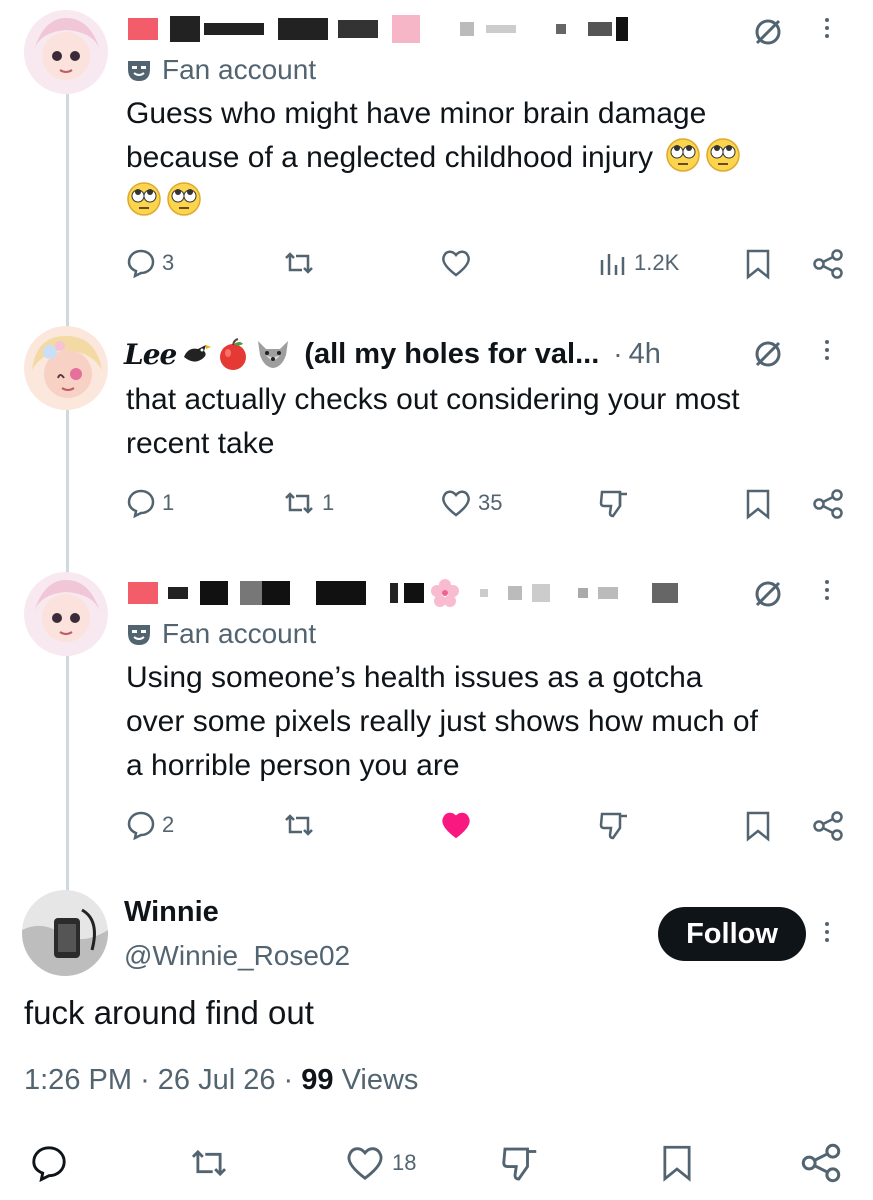 The height and width of the screenshot is (1200, 873). I want to click on like-button: 18, so click(380, 1163).